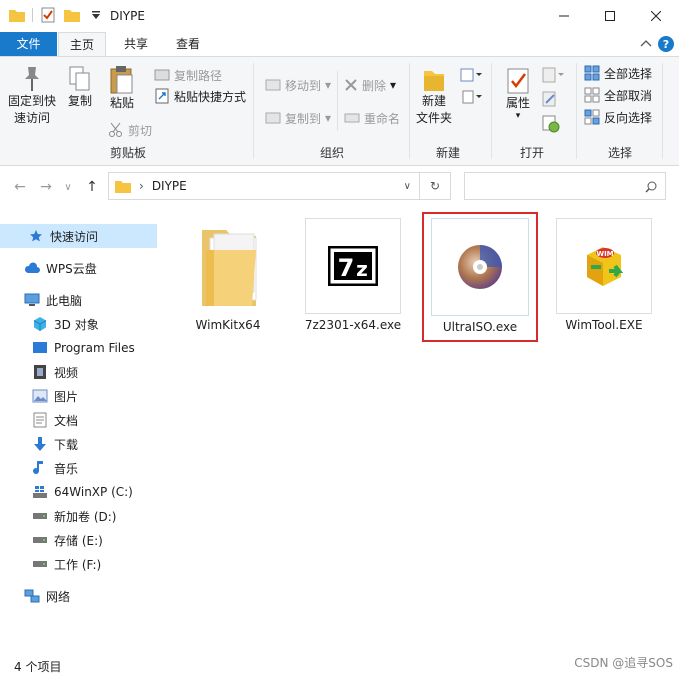 This screenshot has width=679, height=678. Describe the element at coordinates (188, 75) in the screenshot. I see `copy-path-button: 复制路径` at that location.